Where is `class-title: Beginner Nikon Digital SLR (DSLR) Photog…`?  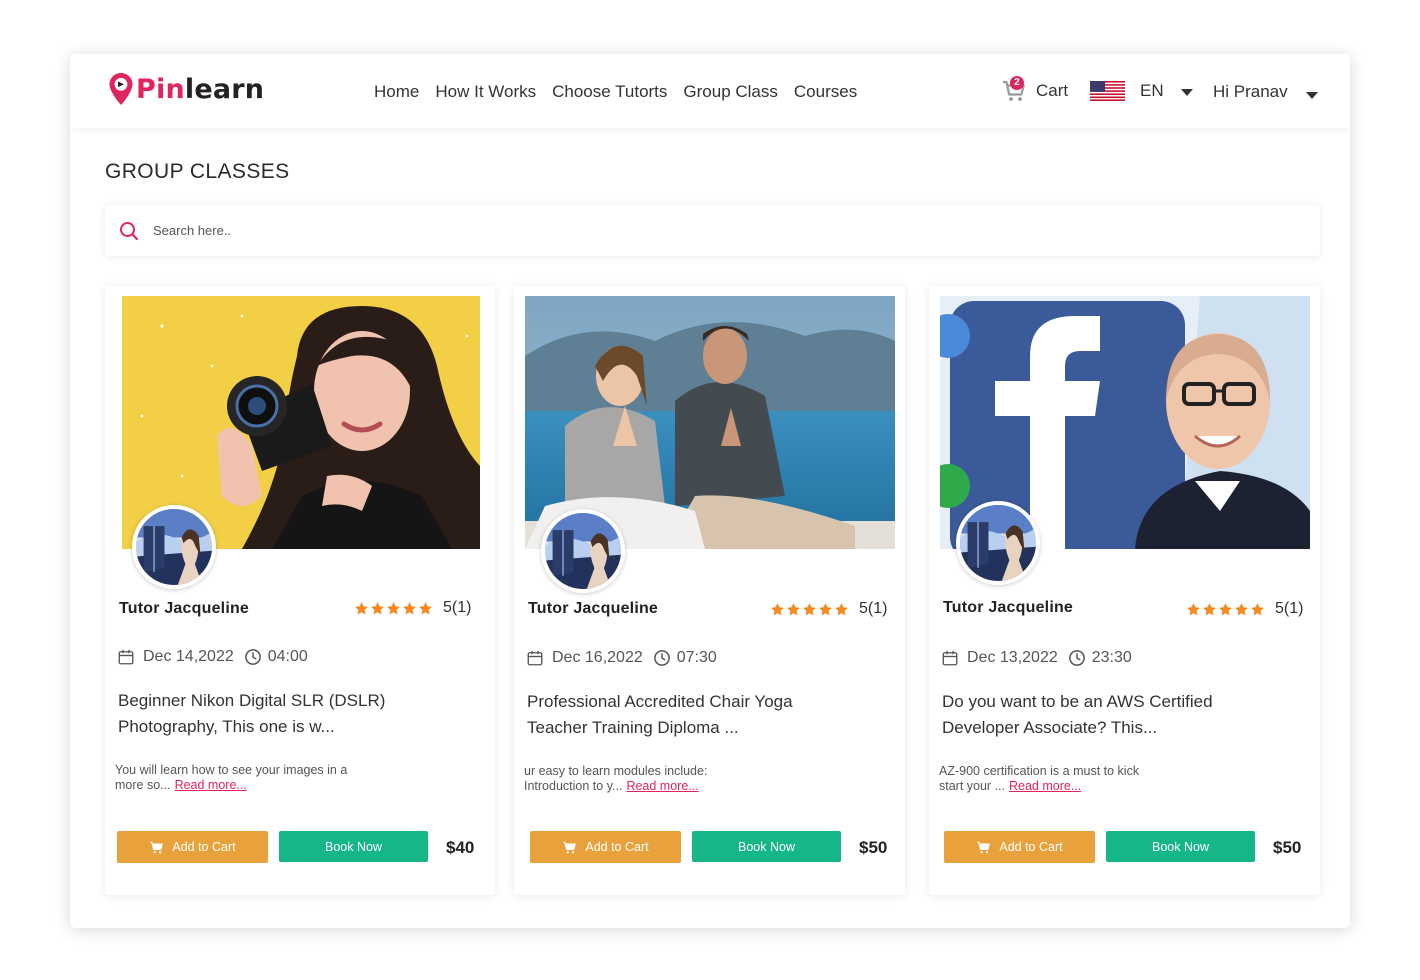 class-title: Beginner Nikon Digital SLR (DSLR) Photog… is located at coordinates (268, 714).